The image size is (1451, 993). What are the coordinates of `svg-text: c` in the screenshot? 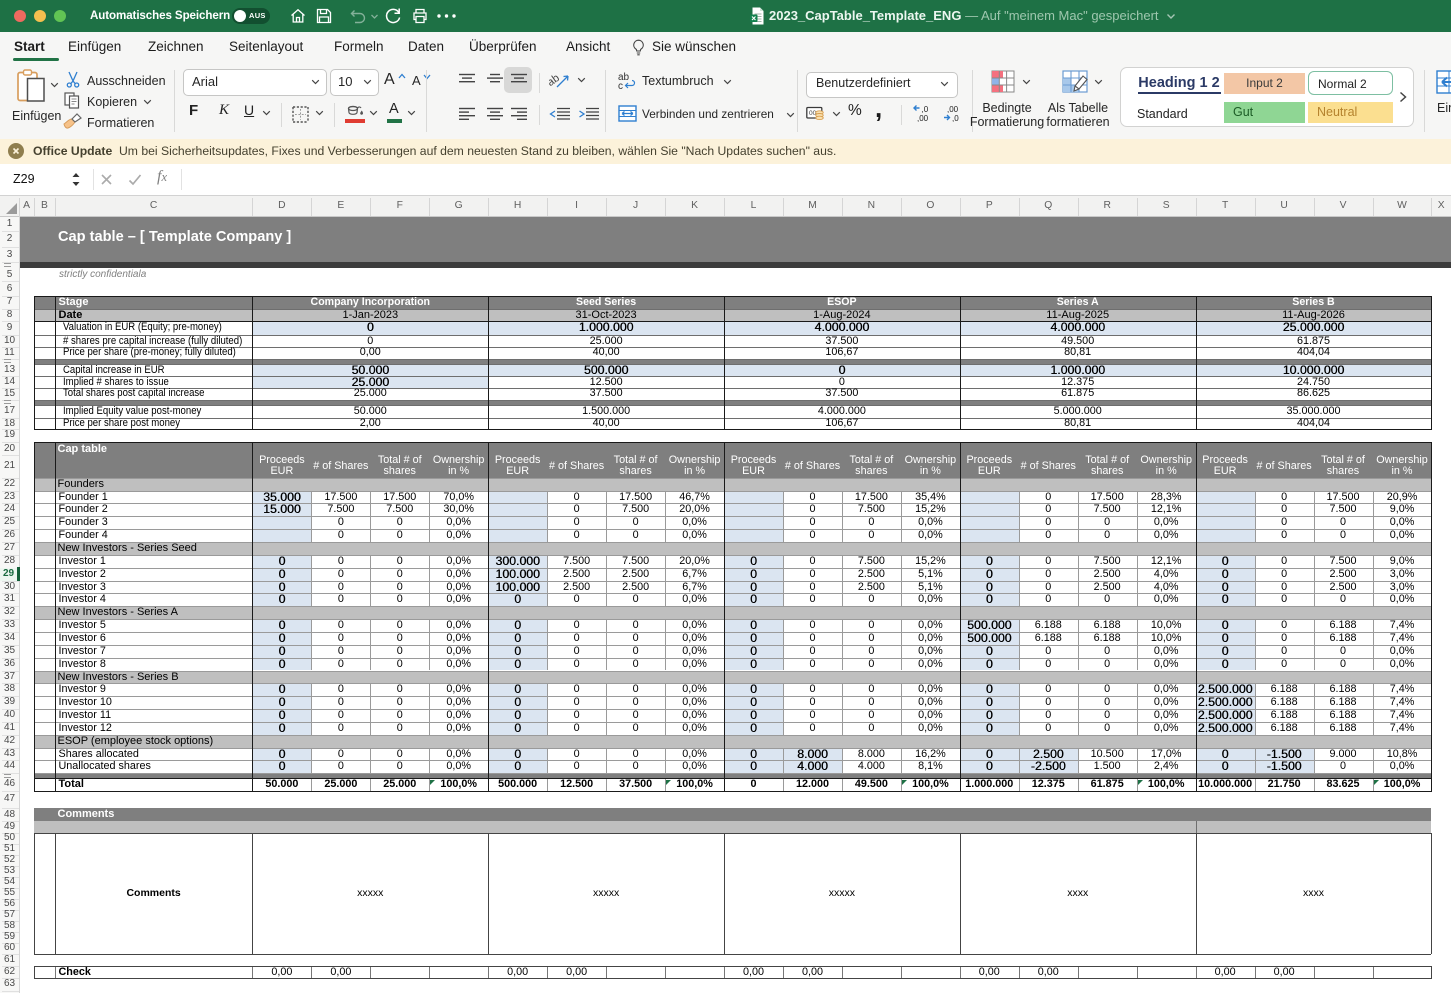 It's located at (620, 85).